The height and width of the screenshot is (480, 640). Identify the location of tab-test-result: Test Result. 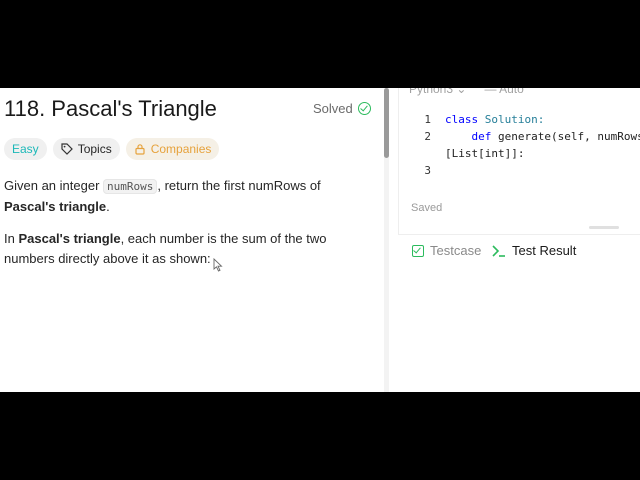
(534, 250).